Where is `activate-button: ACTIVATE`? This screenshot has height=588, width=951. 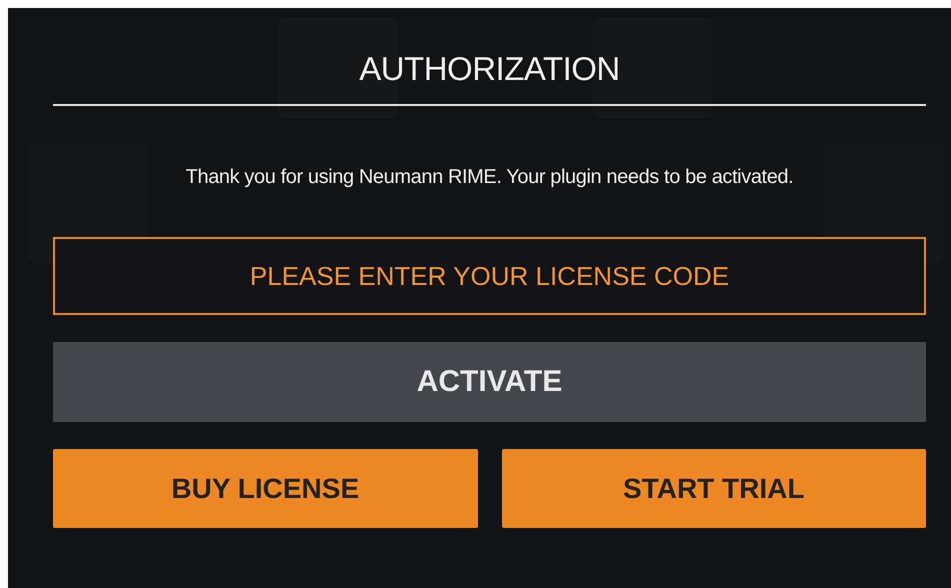 activate-button: ACTIVATE is located at coordinates (489, 382).